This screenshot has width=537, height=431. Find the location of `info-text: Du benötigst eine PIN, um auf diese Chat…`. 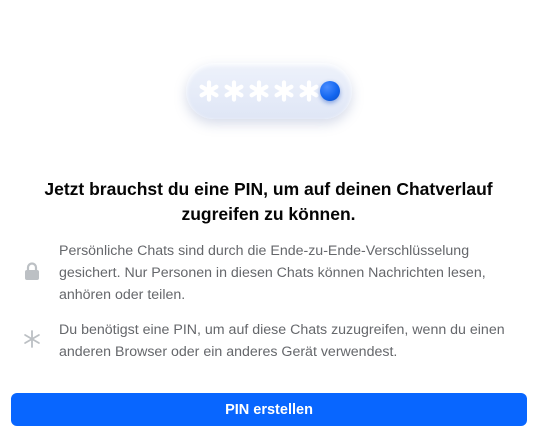

info-text: Du benötigst eine PIN, um auf diese Chat… is located at coordinates (282, 341).